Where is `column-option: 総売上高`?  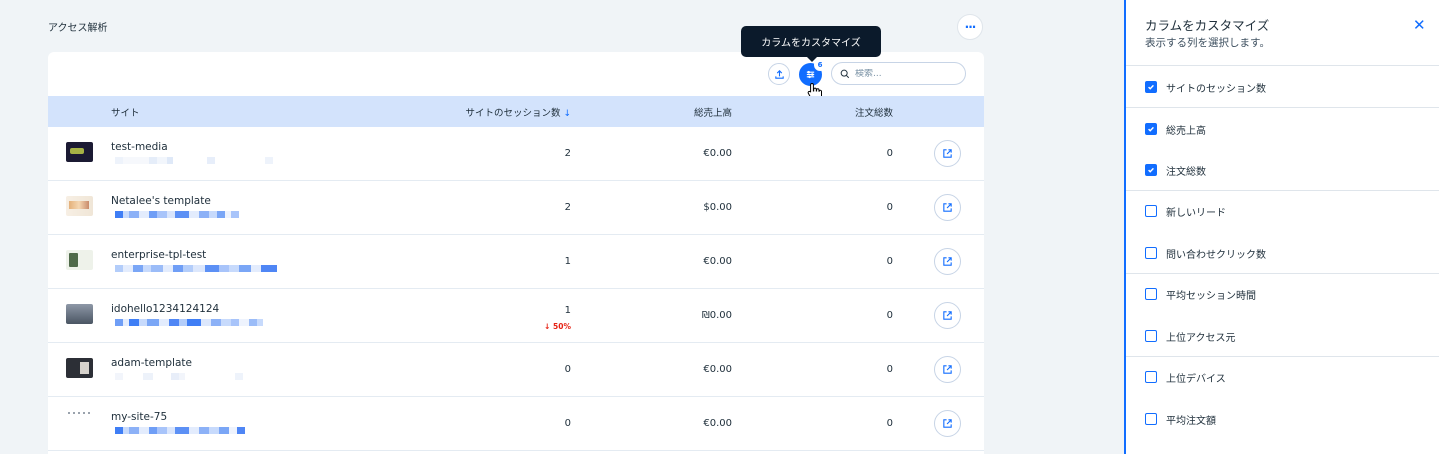
column-option: 総売上高 is located at coordinates (1282, 128).